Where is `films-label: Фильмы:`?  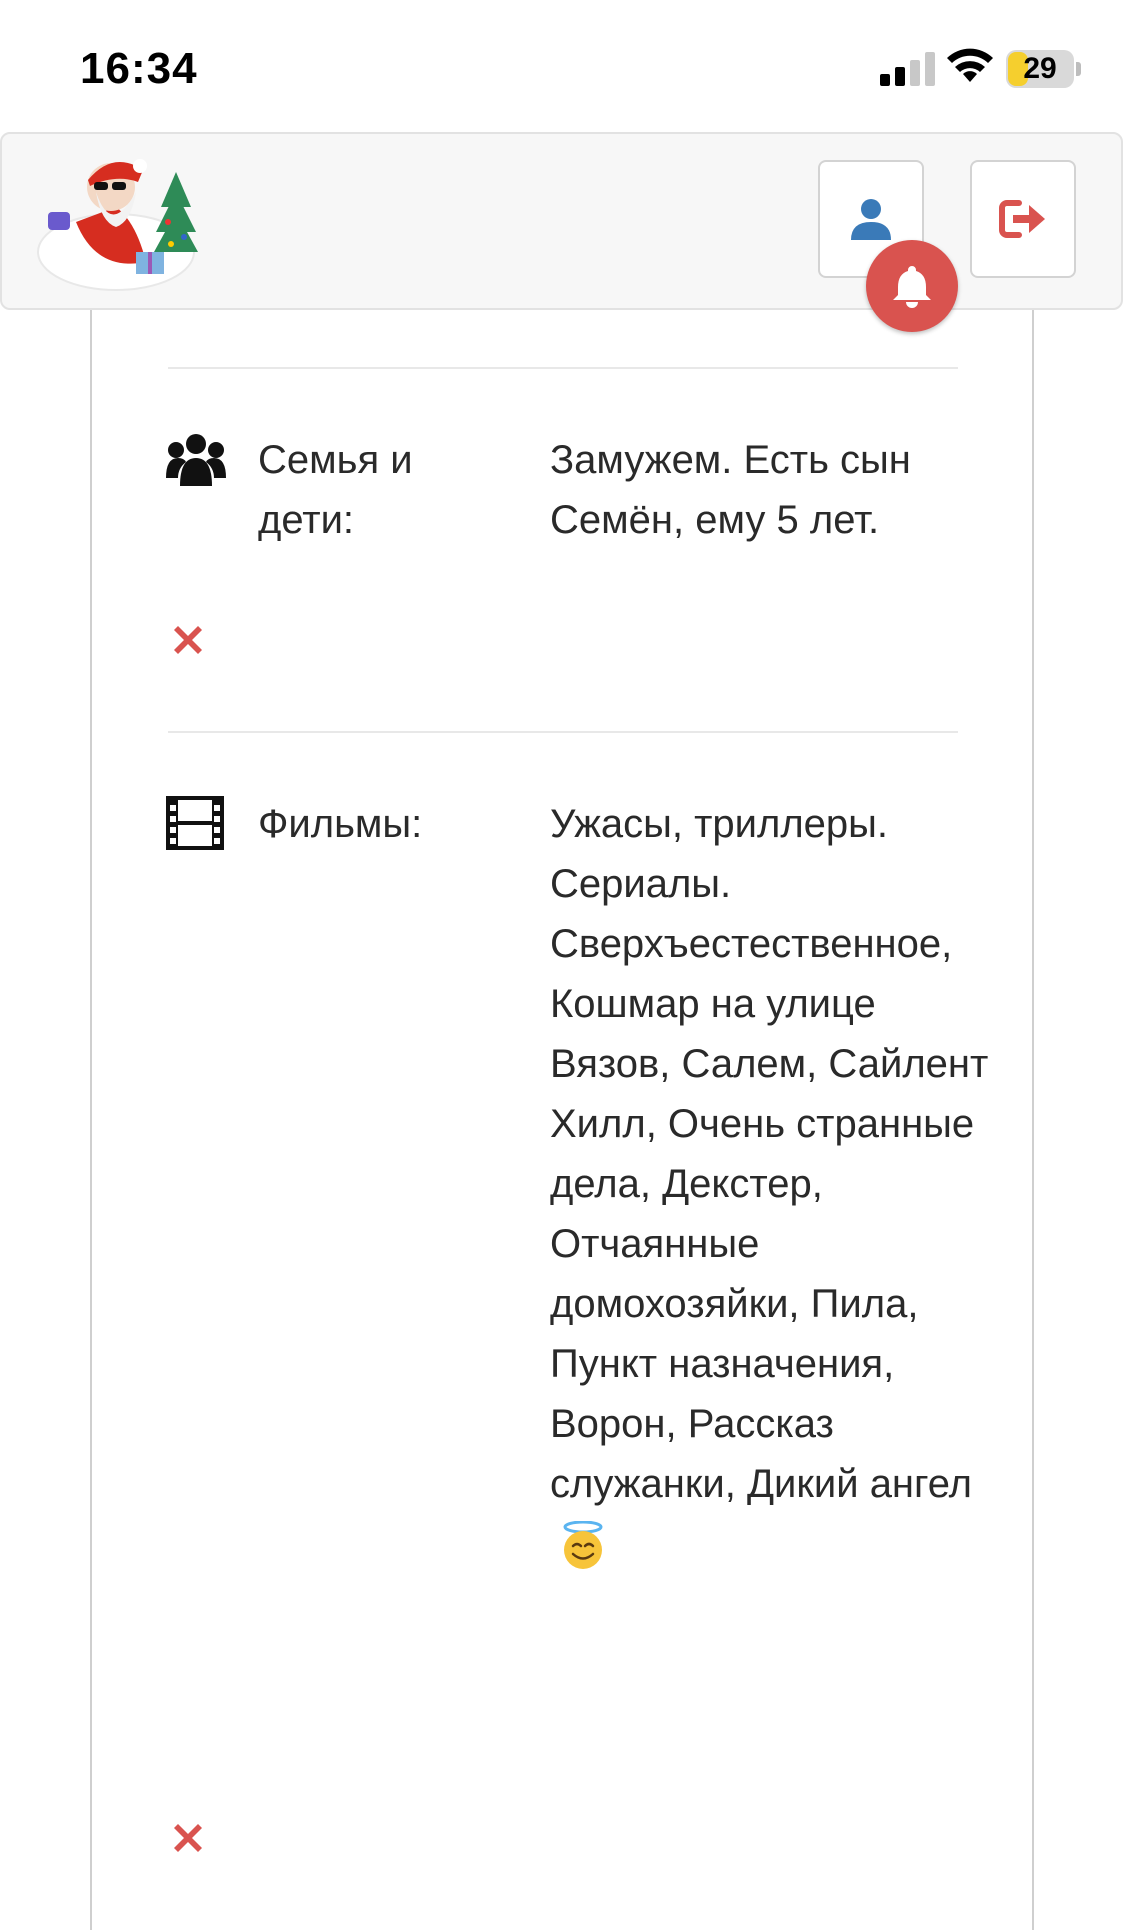 films-label: Фильмы: is located at coordinates (340, 824).